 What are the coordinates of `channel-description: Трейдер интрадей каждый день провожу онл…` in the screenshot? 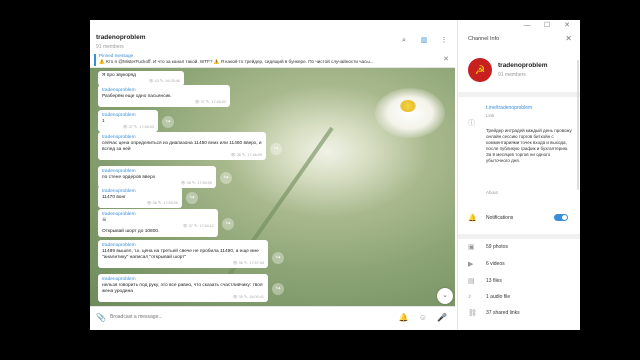 It's located at (529, 145).